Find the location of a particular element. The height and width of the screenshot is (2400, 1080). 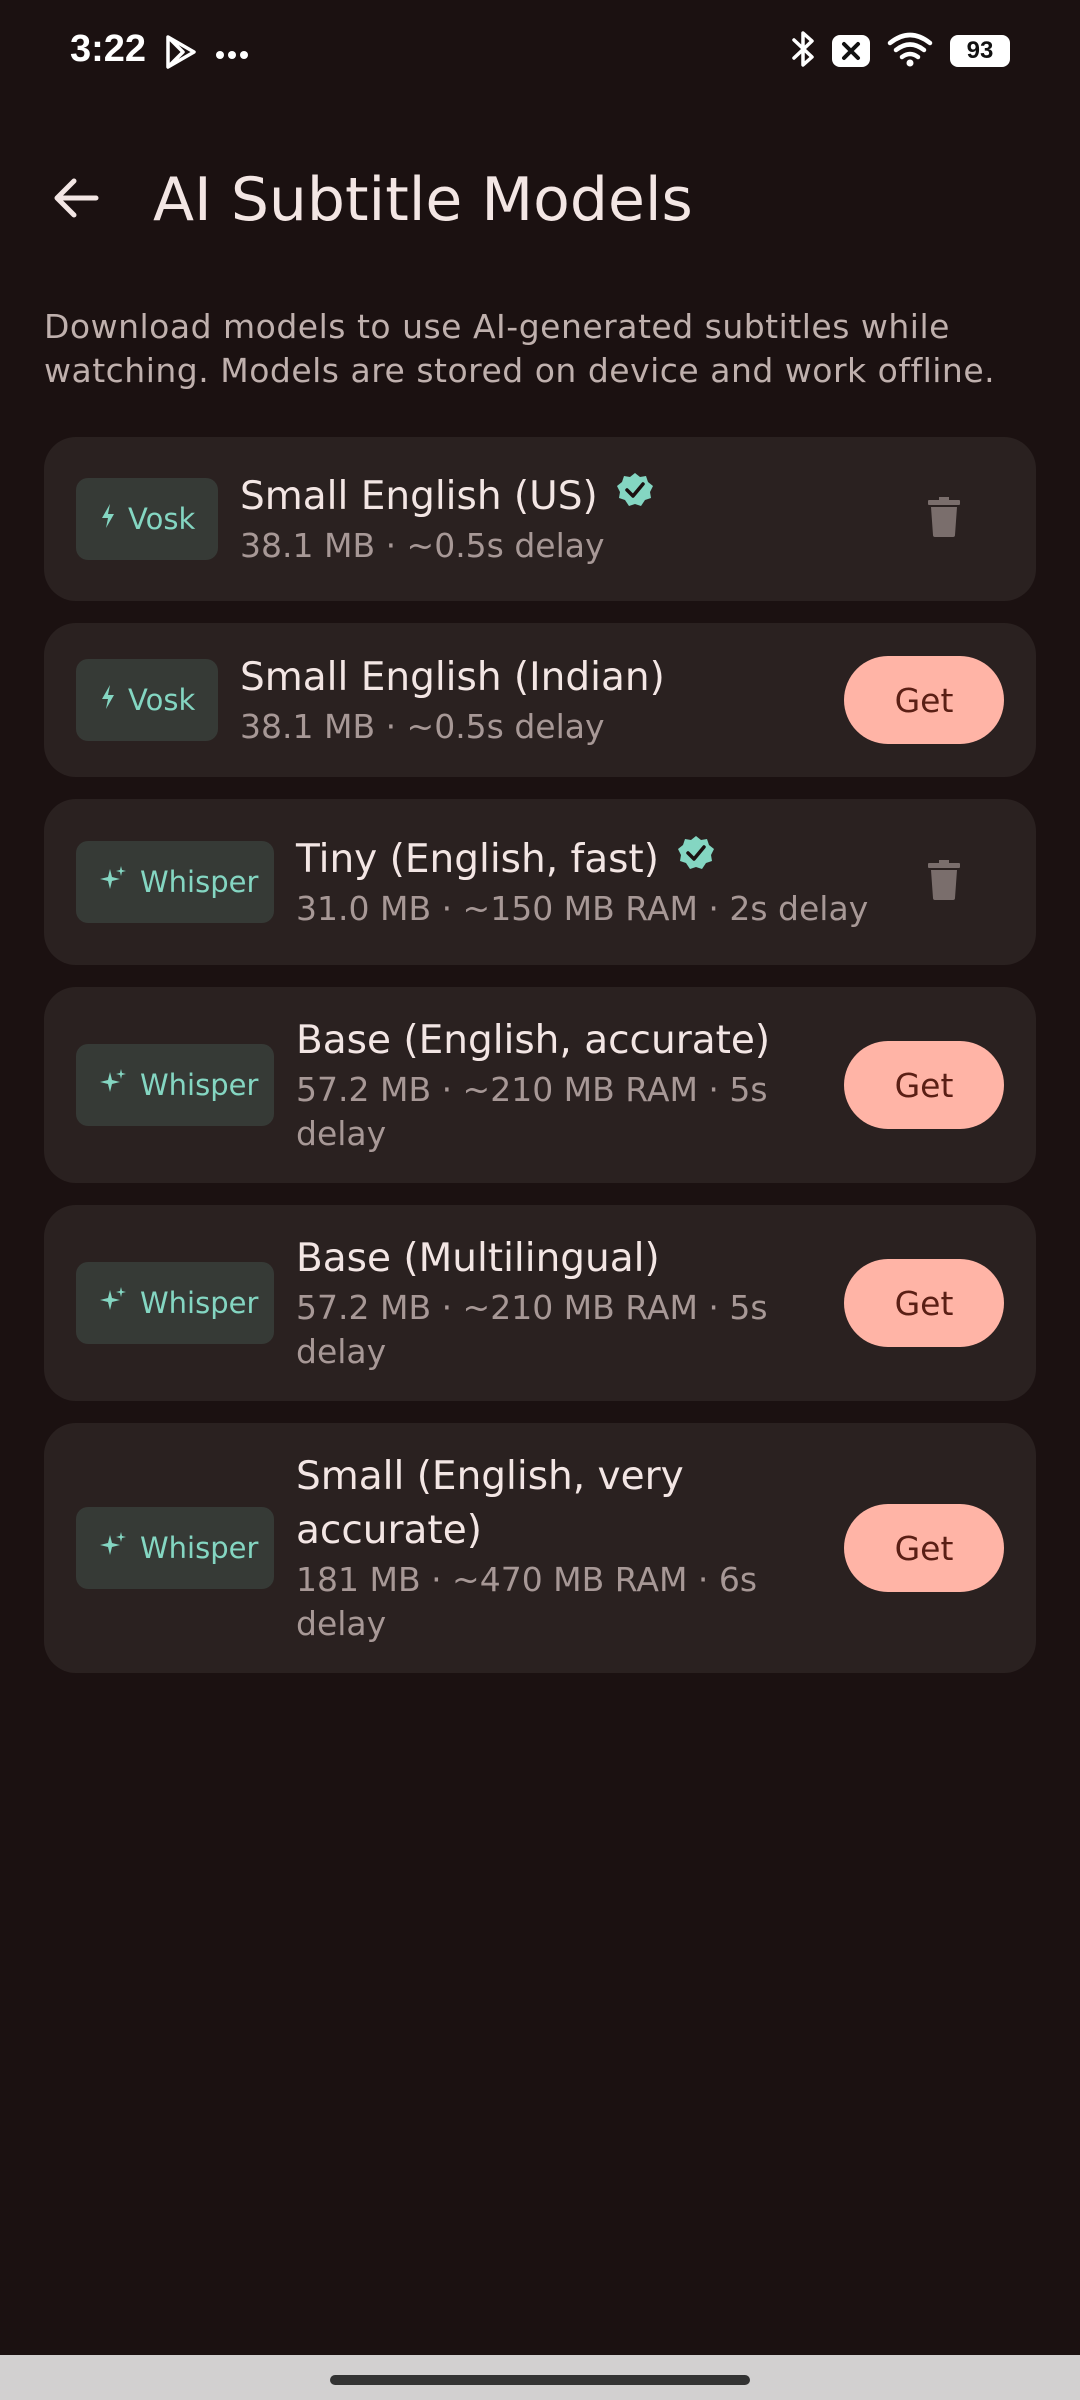

model-name: Tiny (English, fast) is located at coordinates (585, 860).